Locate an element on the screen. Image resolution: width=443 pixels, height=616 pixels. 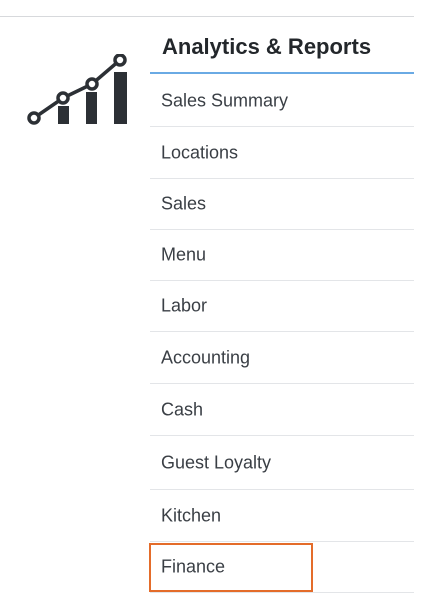
menu-title: Analytics & Reports is located at coordinates (282, 47).